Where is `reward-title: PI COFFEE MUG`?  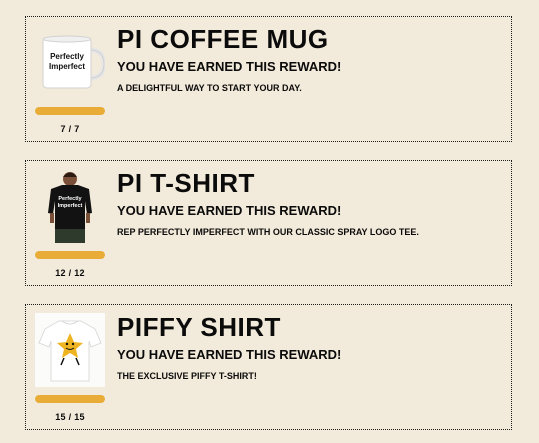
reward-title: PI COFFEE MUG is located at coordinates (223, 39).